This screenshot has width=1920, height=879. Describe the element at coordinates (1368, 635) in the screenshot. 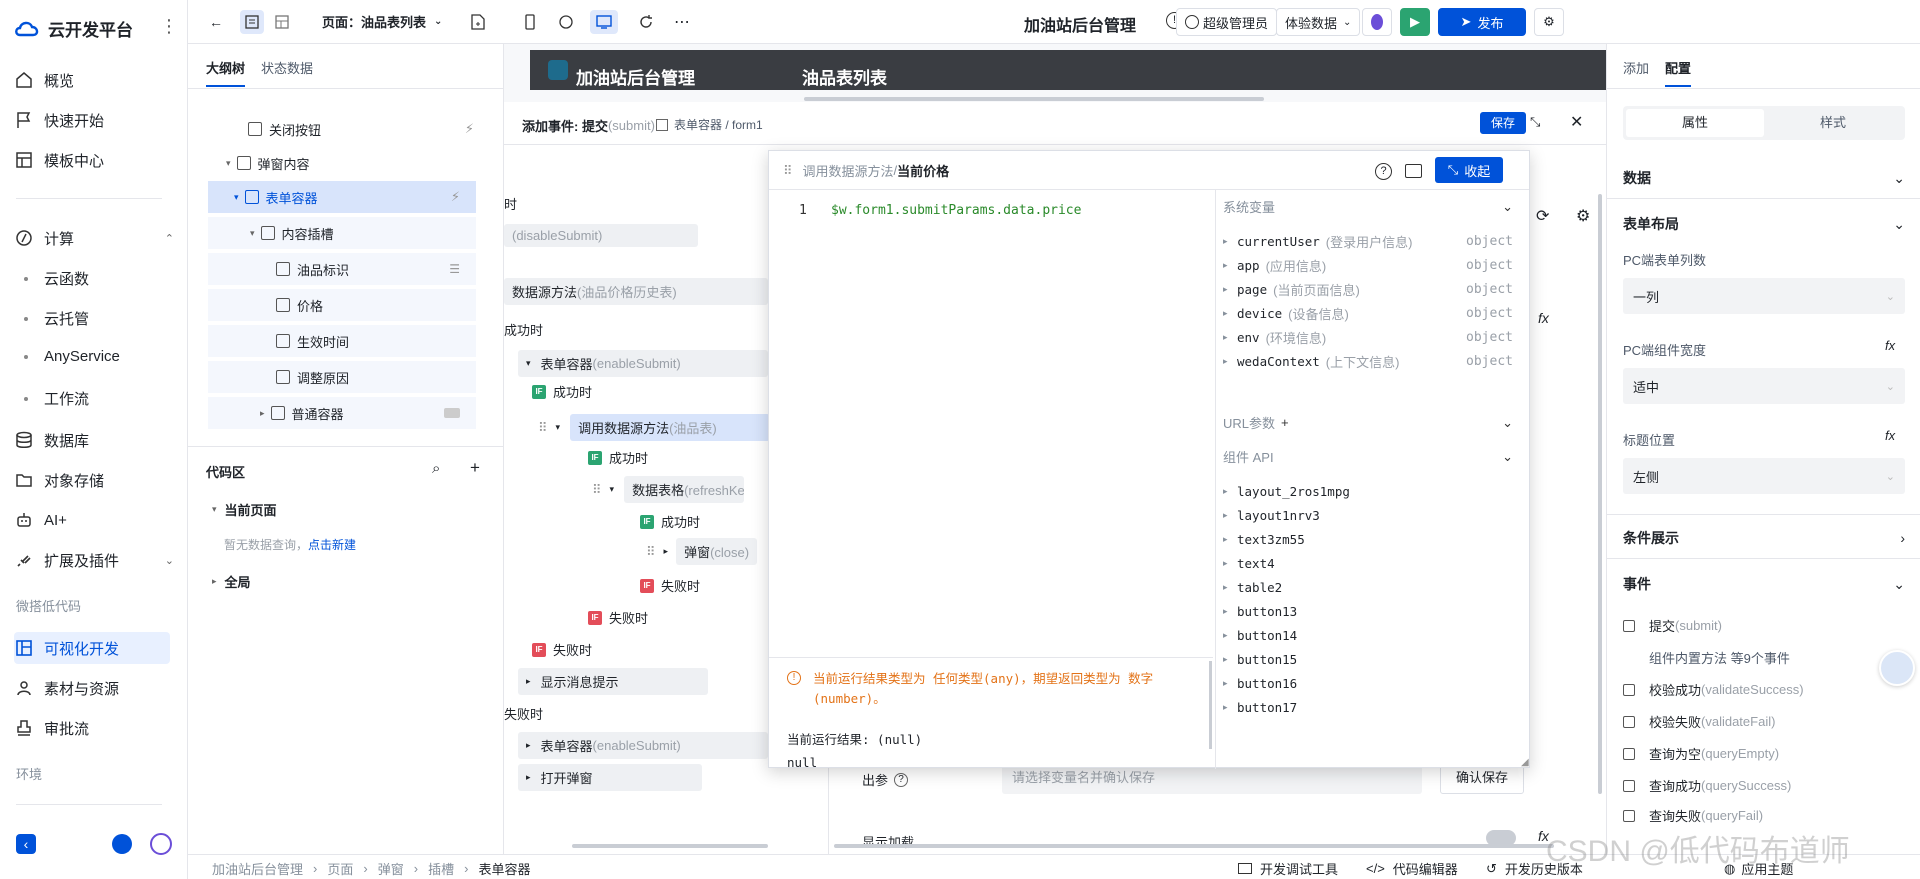

I see `component-item: ▸ button14` at that location.